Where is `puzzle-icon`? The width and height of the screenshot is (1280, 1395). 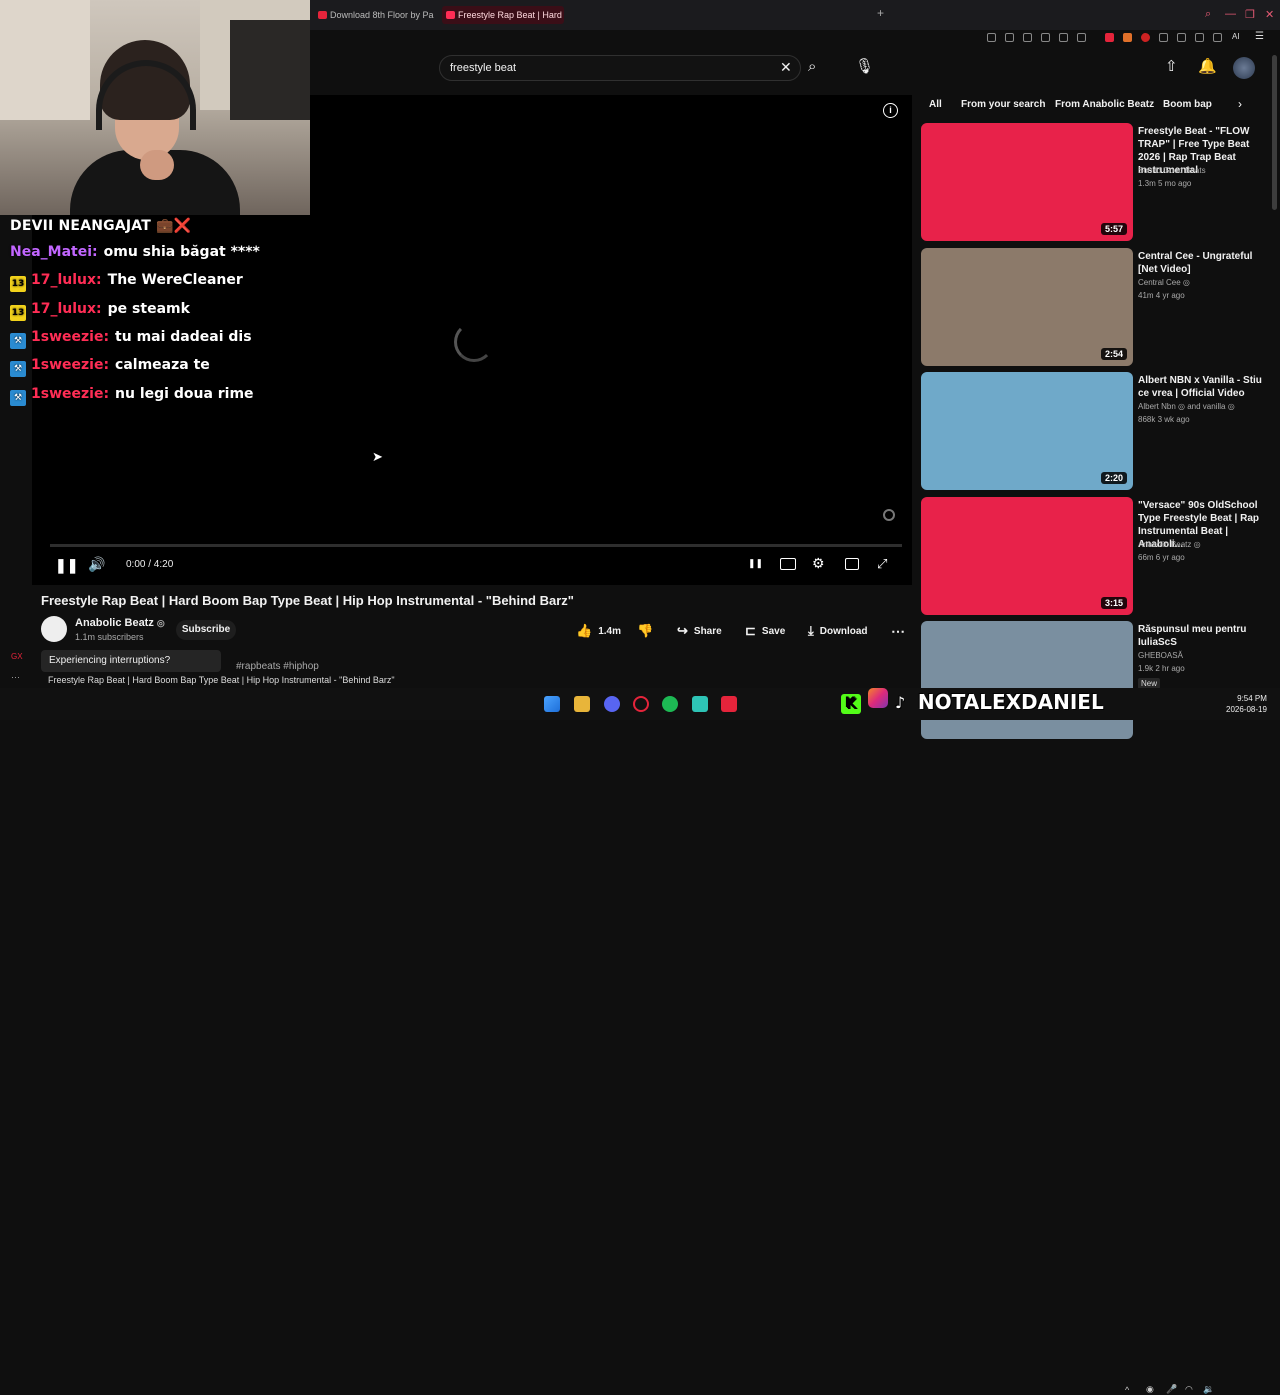 puzzle-icon is located at coordinates (1181, 37).